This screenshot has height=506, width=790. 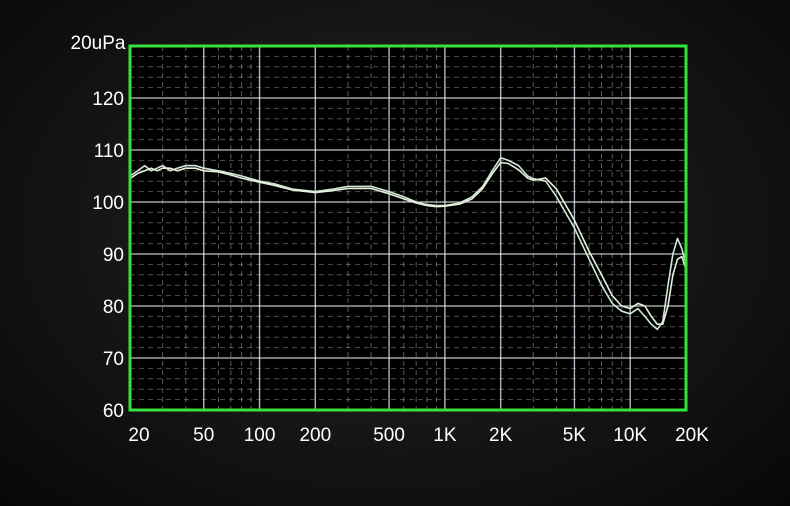 I want to click on y-tick-label: 80, so click(x=113, y=307).